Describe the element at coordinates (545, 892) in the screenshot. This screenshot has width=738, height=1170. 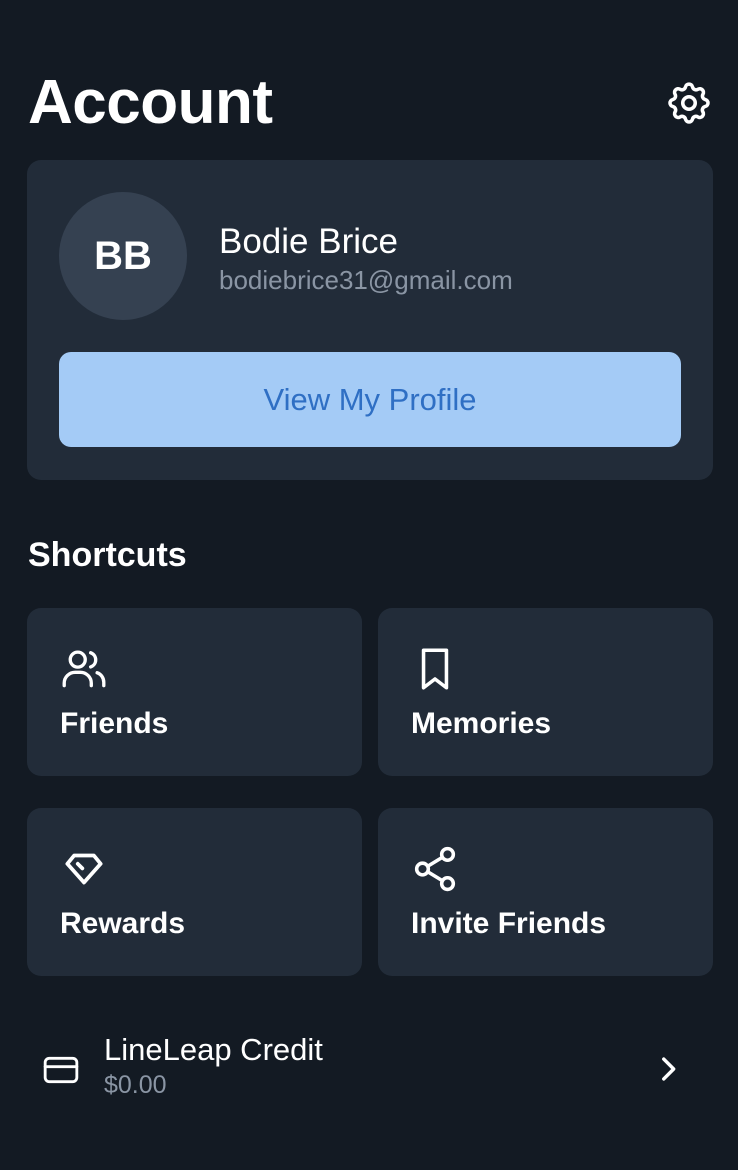
I see `shortcut-invite-friends: Invite Friends` at that location.